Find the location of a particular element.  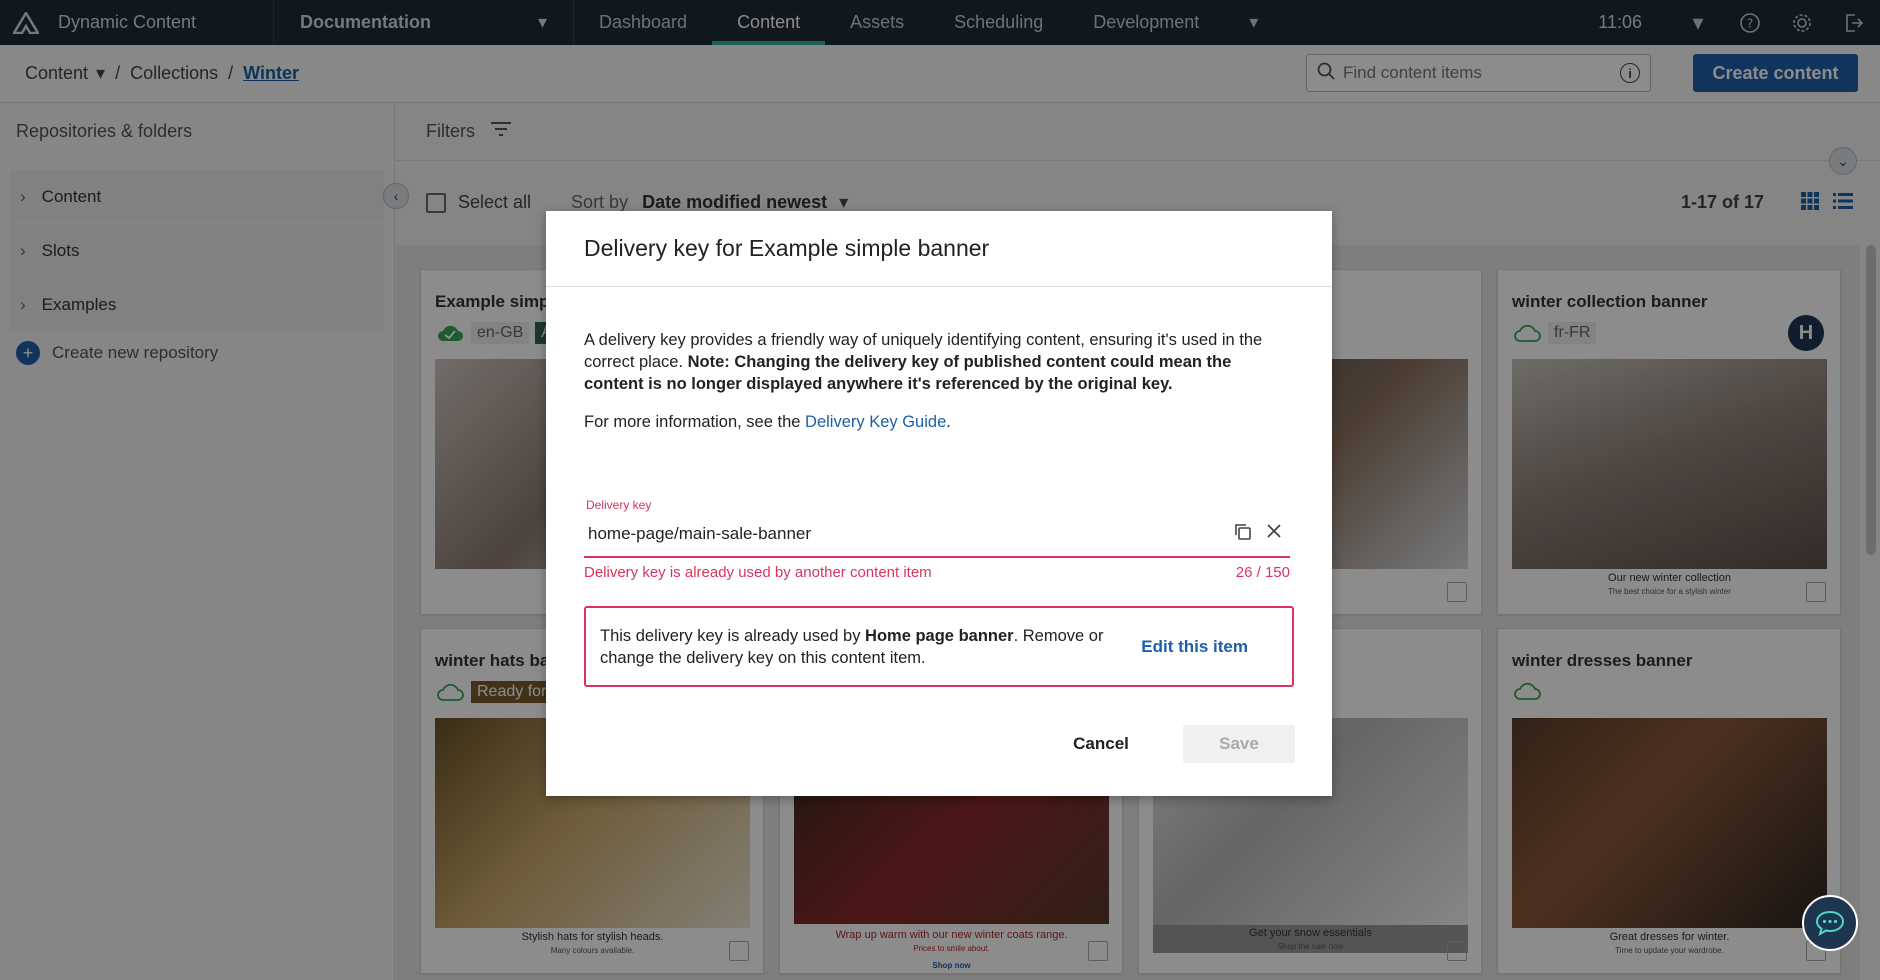

conflict-item: Home page banner is located at coordinates (939, 635).